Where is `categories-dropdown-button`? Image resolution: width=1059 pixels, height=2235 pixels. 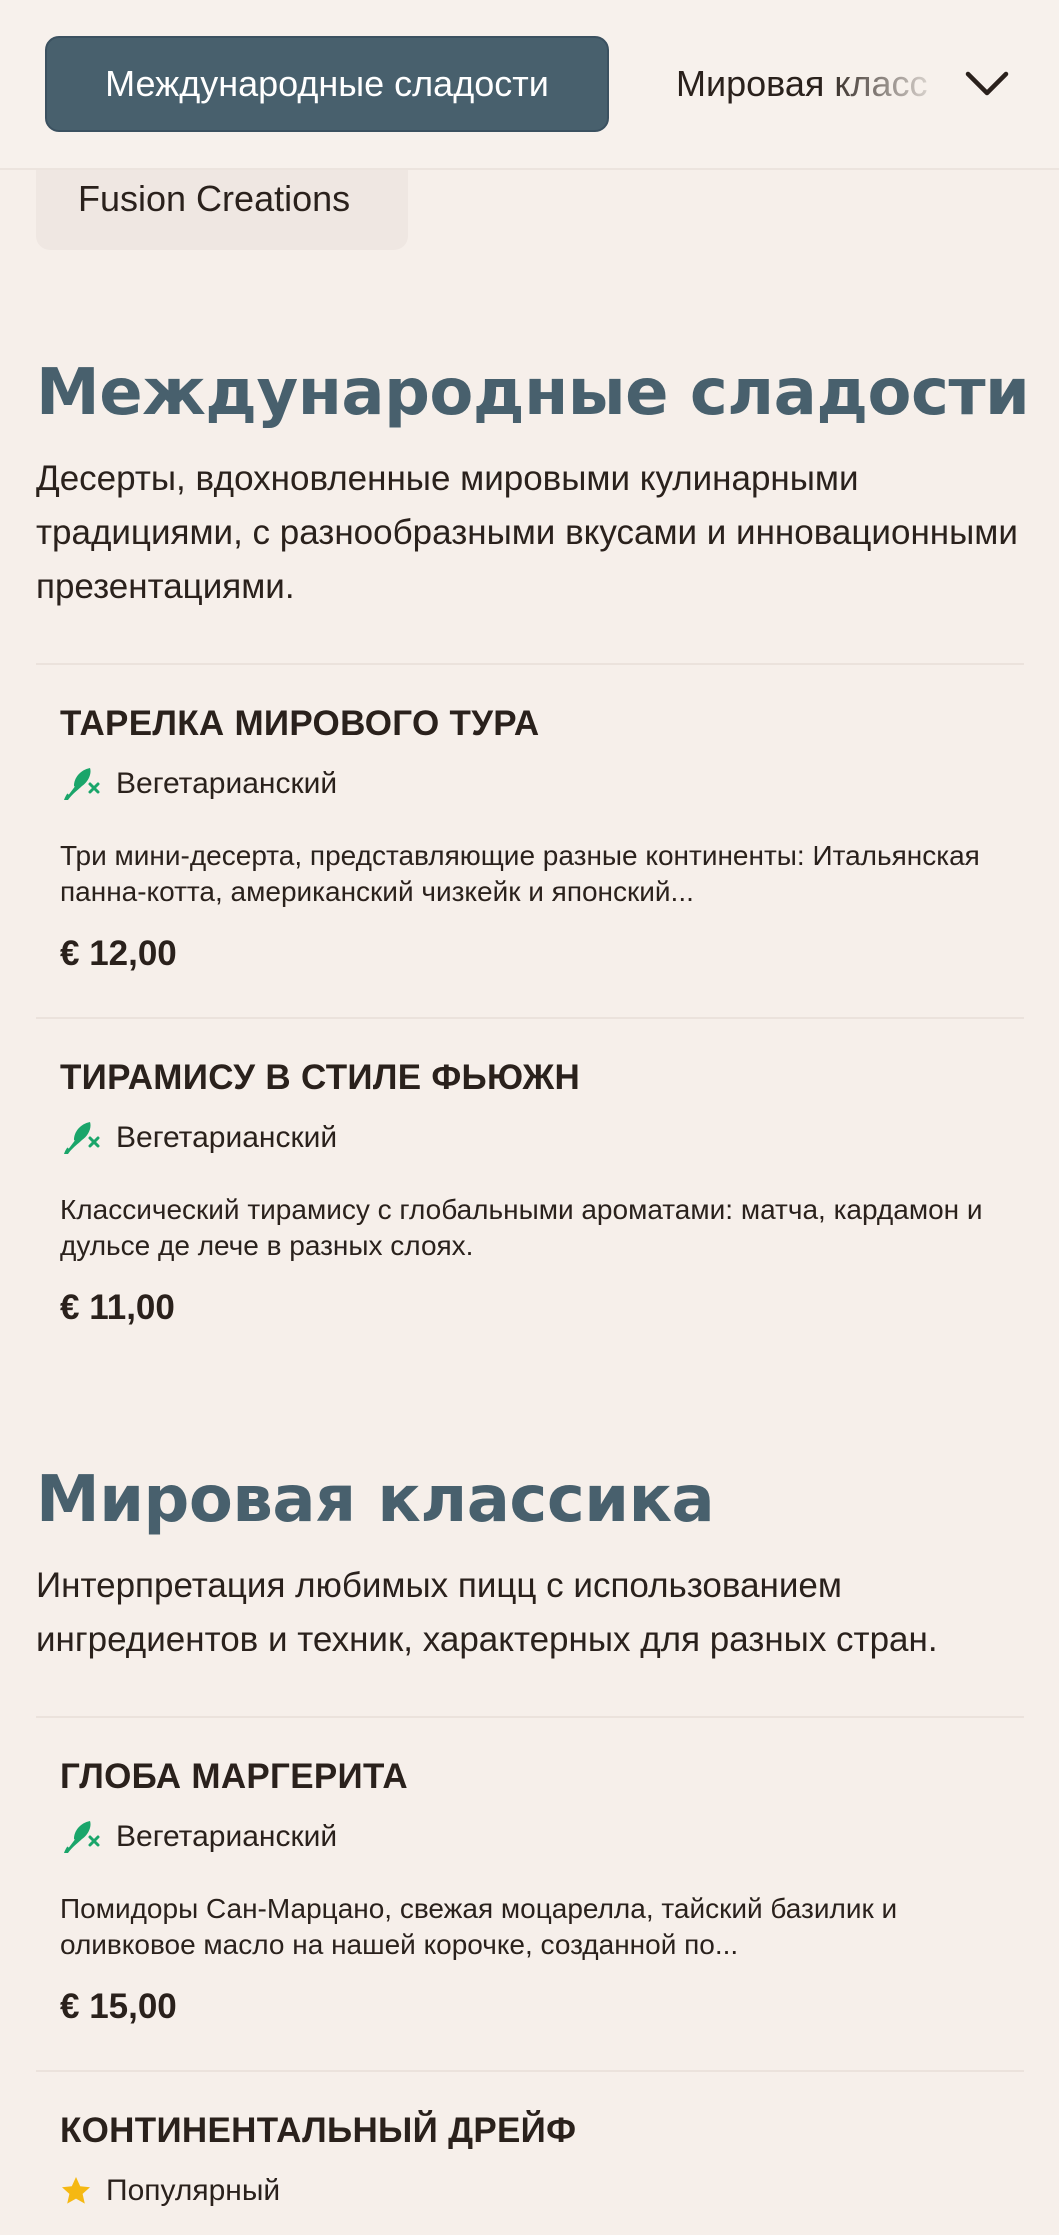
categories-dropdown-button is located at coordinates (987, 84).